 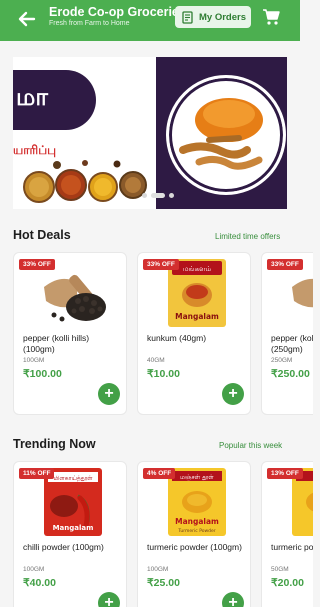 I want to click on turmeric-image, so click(x=221, y=134).